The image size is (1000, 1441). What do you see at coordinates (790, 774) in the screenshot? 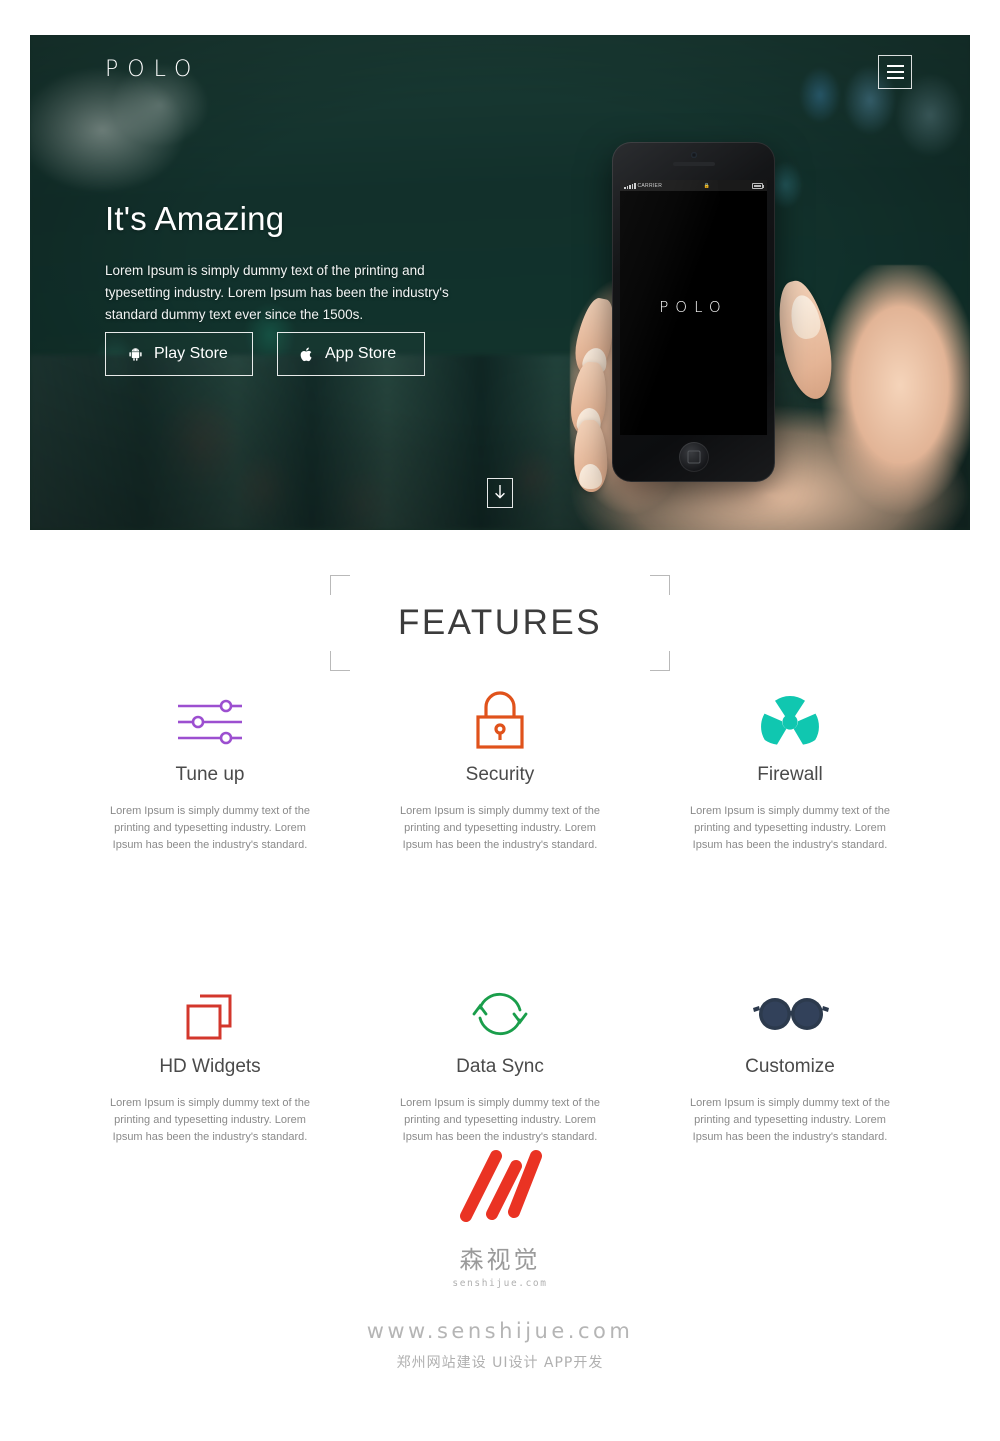
I see `feature-title: Firewall` at bounding box center [790, 774].